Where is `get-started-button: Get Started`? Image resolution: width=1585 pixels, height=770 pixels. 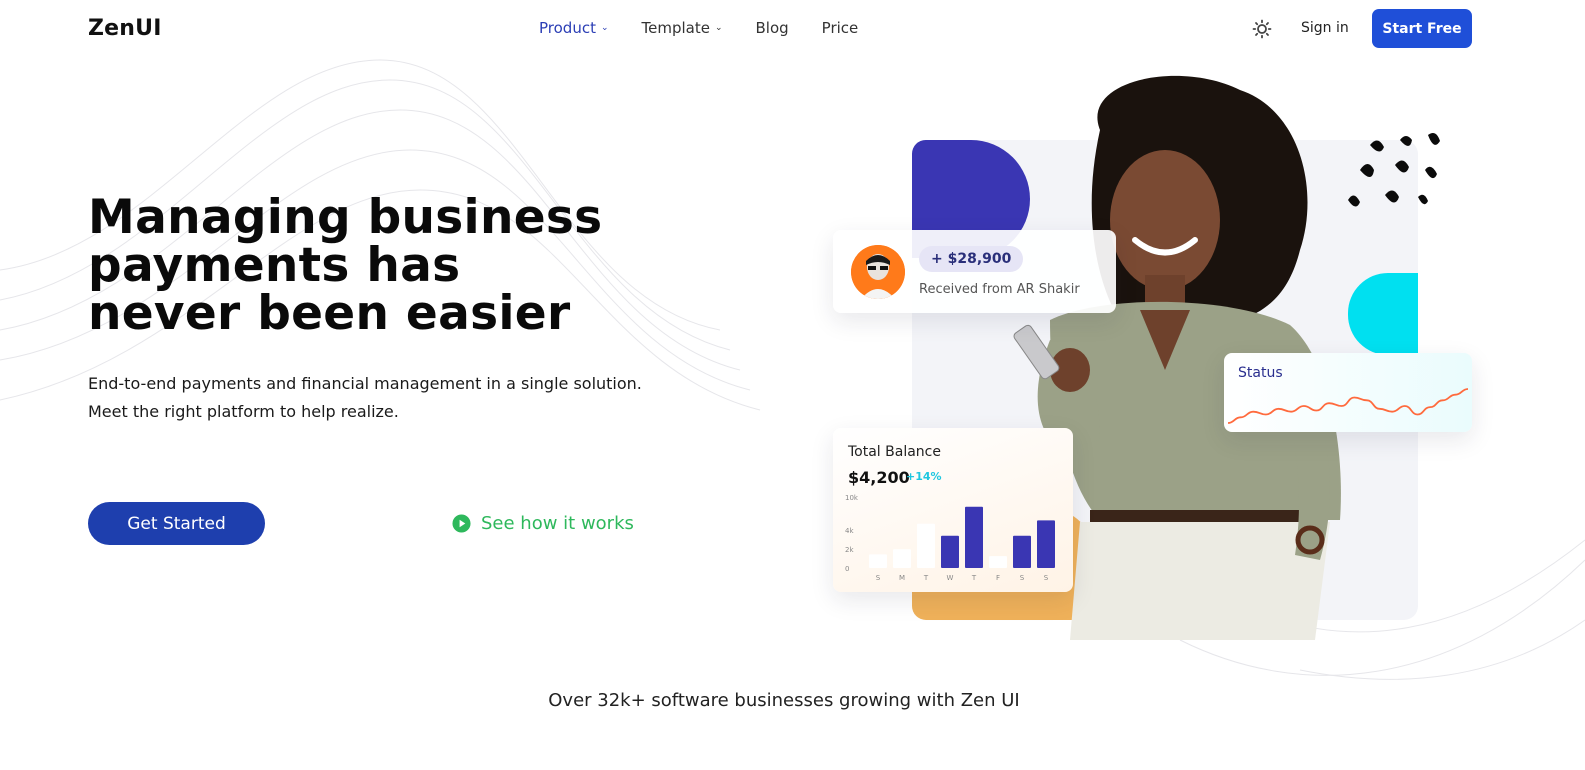
get-started-button: Get Started is located at coordinates (176, 523).